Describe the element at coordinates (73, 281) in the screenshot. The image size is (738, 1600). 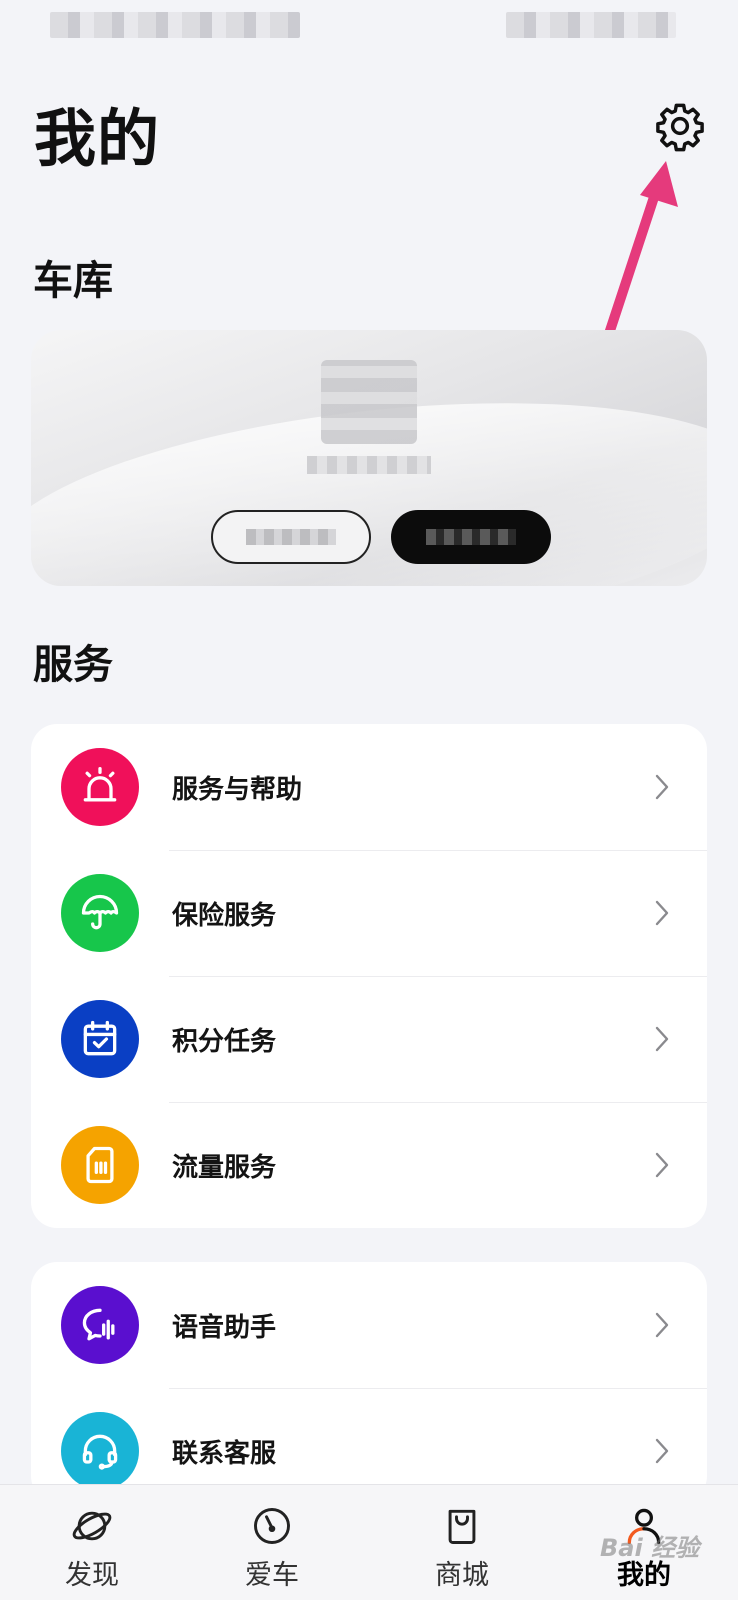
I see `garage-section-title: 车库` at that location.